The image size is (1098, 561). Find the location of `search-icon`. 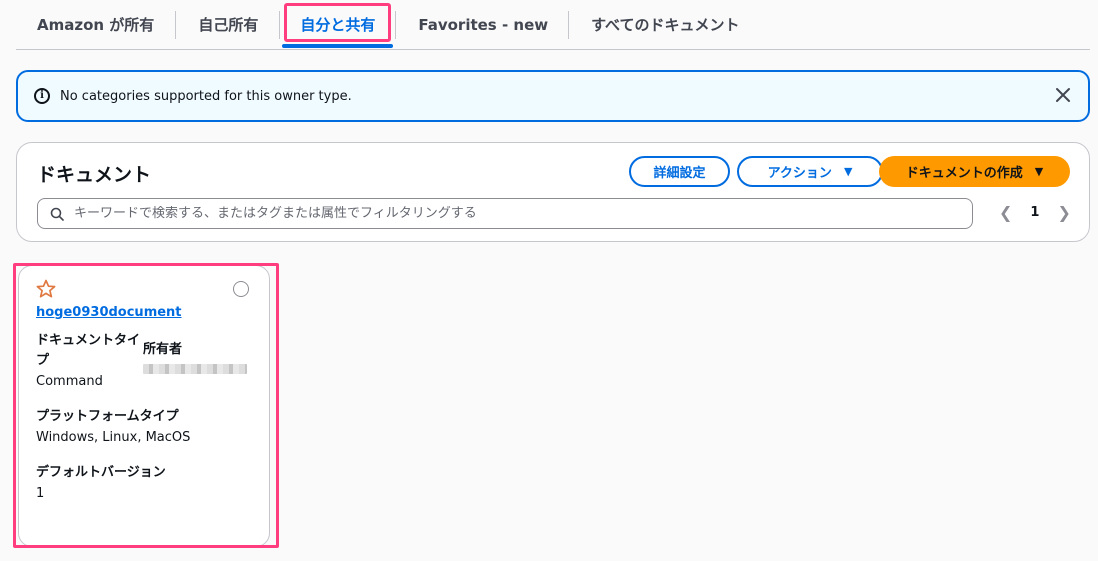

search-icon is located at coordinates (57, 214).